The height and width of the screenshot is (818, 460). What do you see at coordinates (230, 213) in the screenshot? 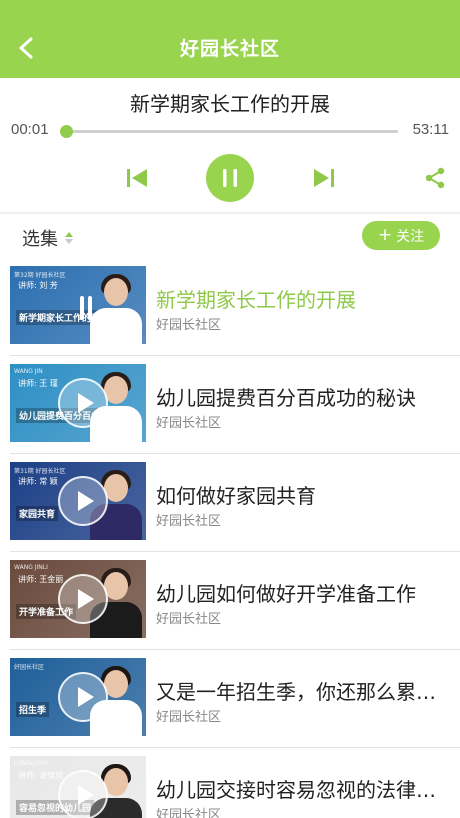
I see `section-divider` at bounding box center [230, 213].